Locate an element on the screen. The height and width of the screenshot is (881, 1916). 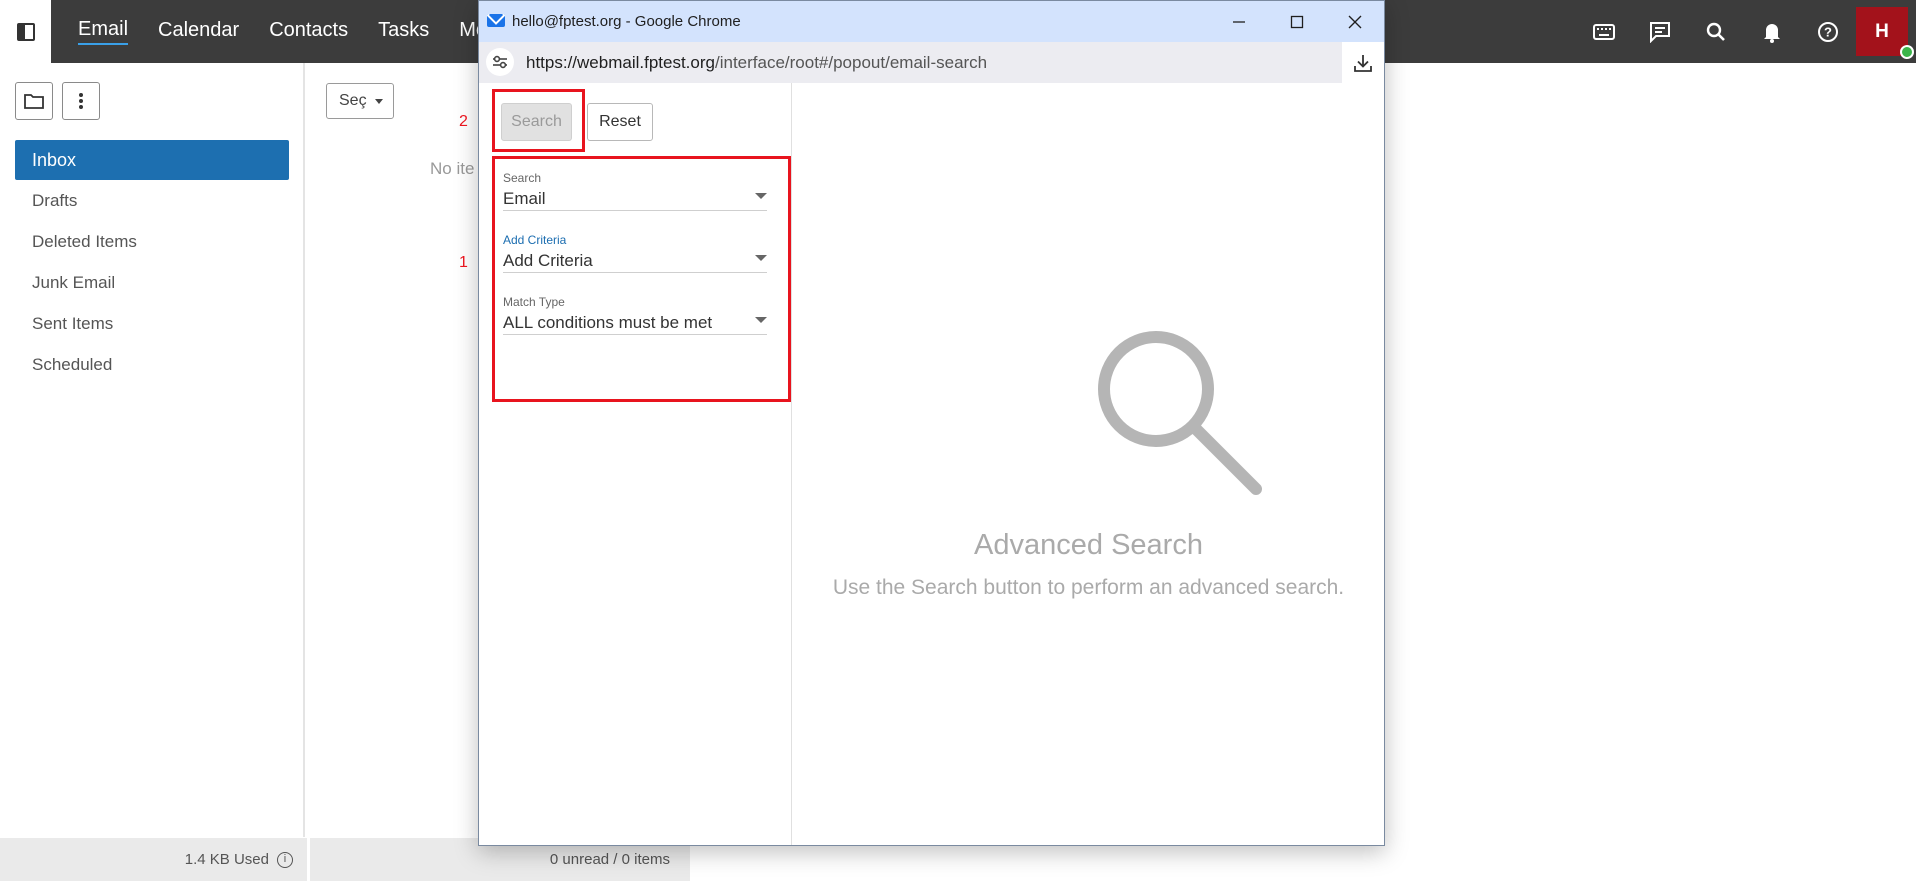
nav-tasks: Tasks is located at coordinates (403, 31).